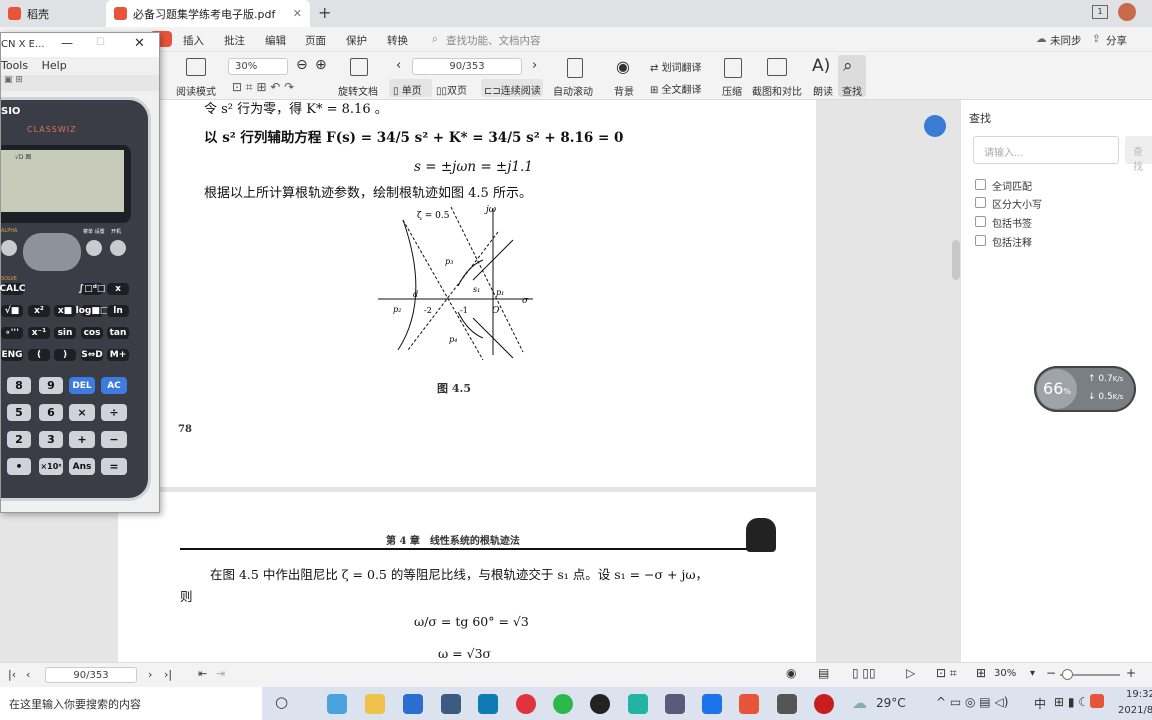  Describe the element at coordinates (118, 289) in the screenshot. I see `calc-key: x` at that location.